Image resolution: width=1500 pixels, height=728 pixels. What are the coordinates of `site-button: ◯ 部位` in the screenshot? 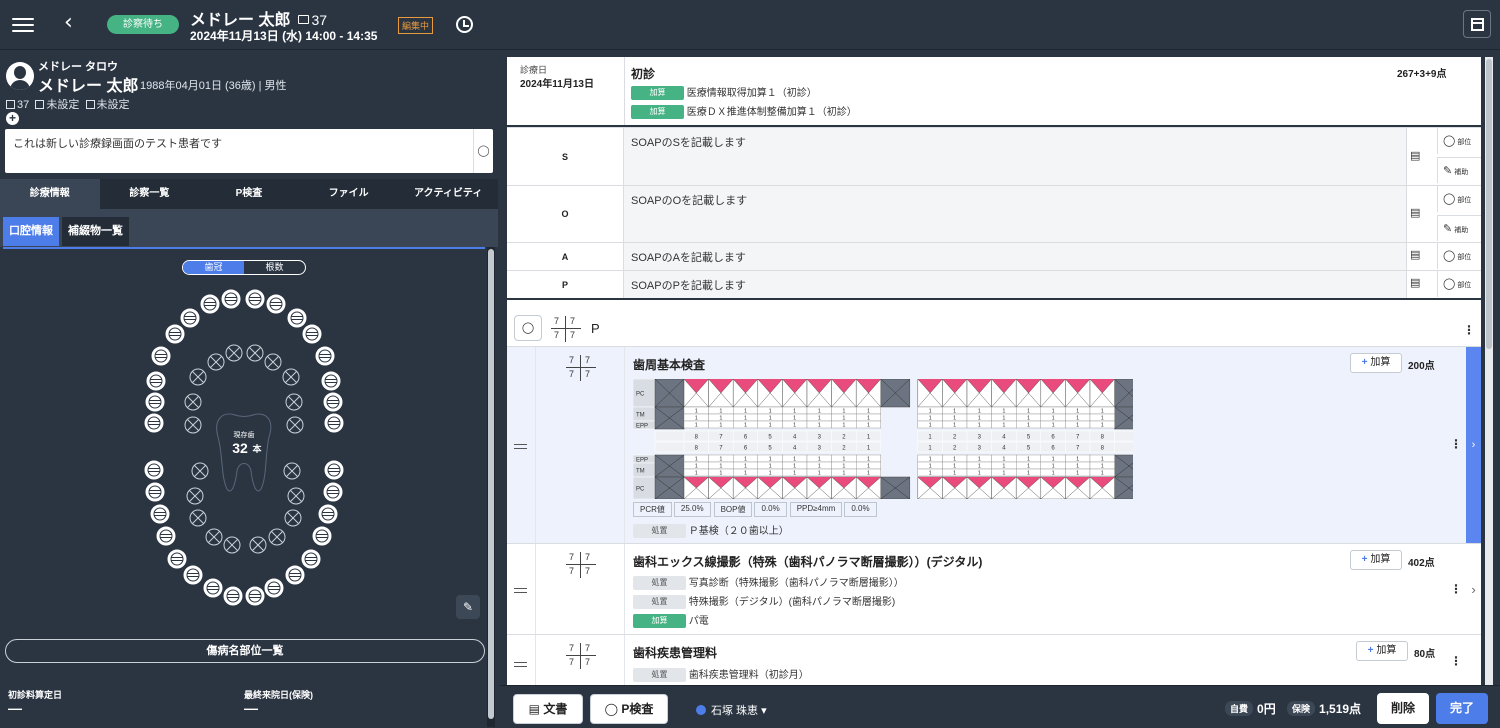 It's located at (1459, 141).